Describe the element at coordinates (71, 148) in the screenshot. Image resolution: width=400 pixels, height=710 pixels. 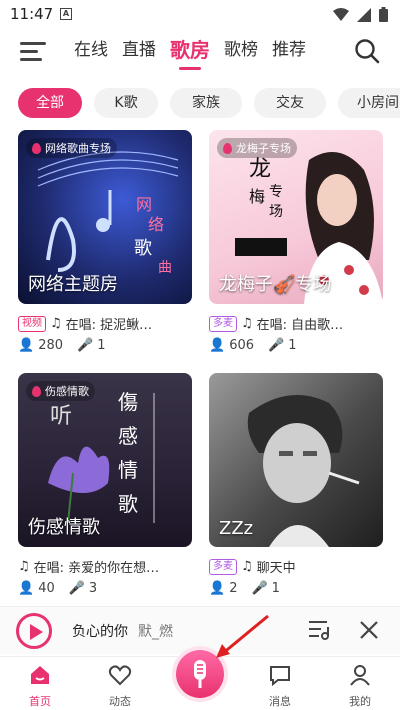
I see `room-tag: 网络歌曲专场` at that location.